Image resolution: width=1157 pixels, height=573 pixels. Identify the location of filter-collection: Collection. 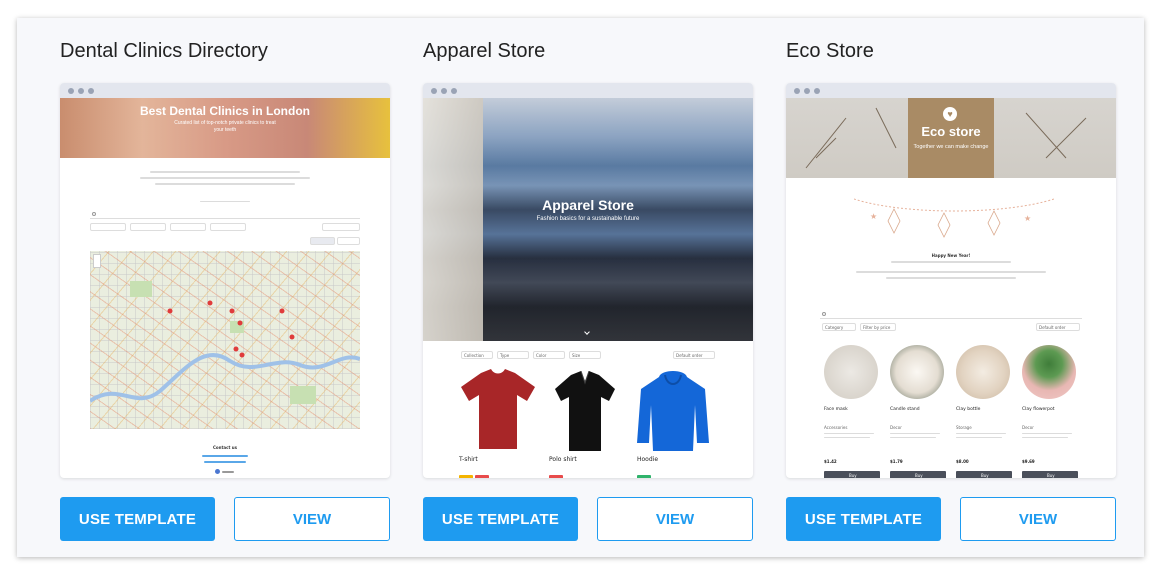
(477, 355).